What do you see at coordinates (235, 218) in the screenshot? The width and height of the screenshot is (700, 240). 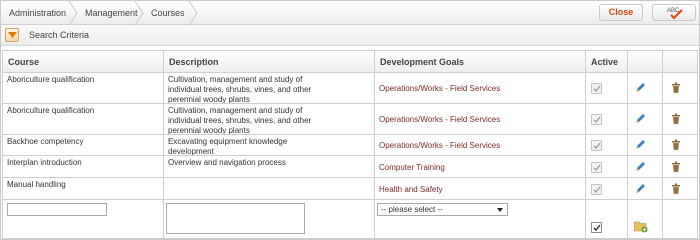 I see `new-description-textarea` at bounding box center [235, 218].